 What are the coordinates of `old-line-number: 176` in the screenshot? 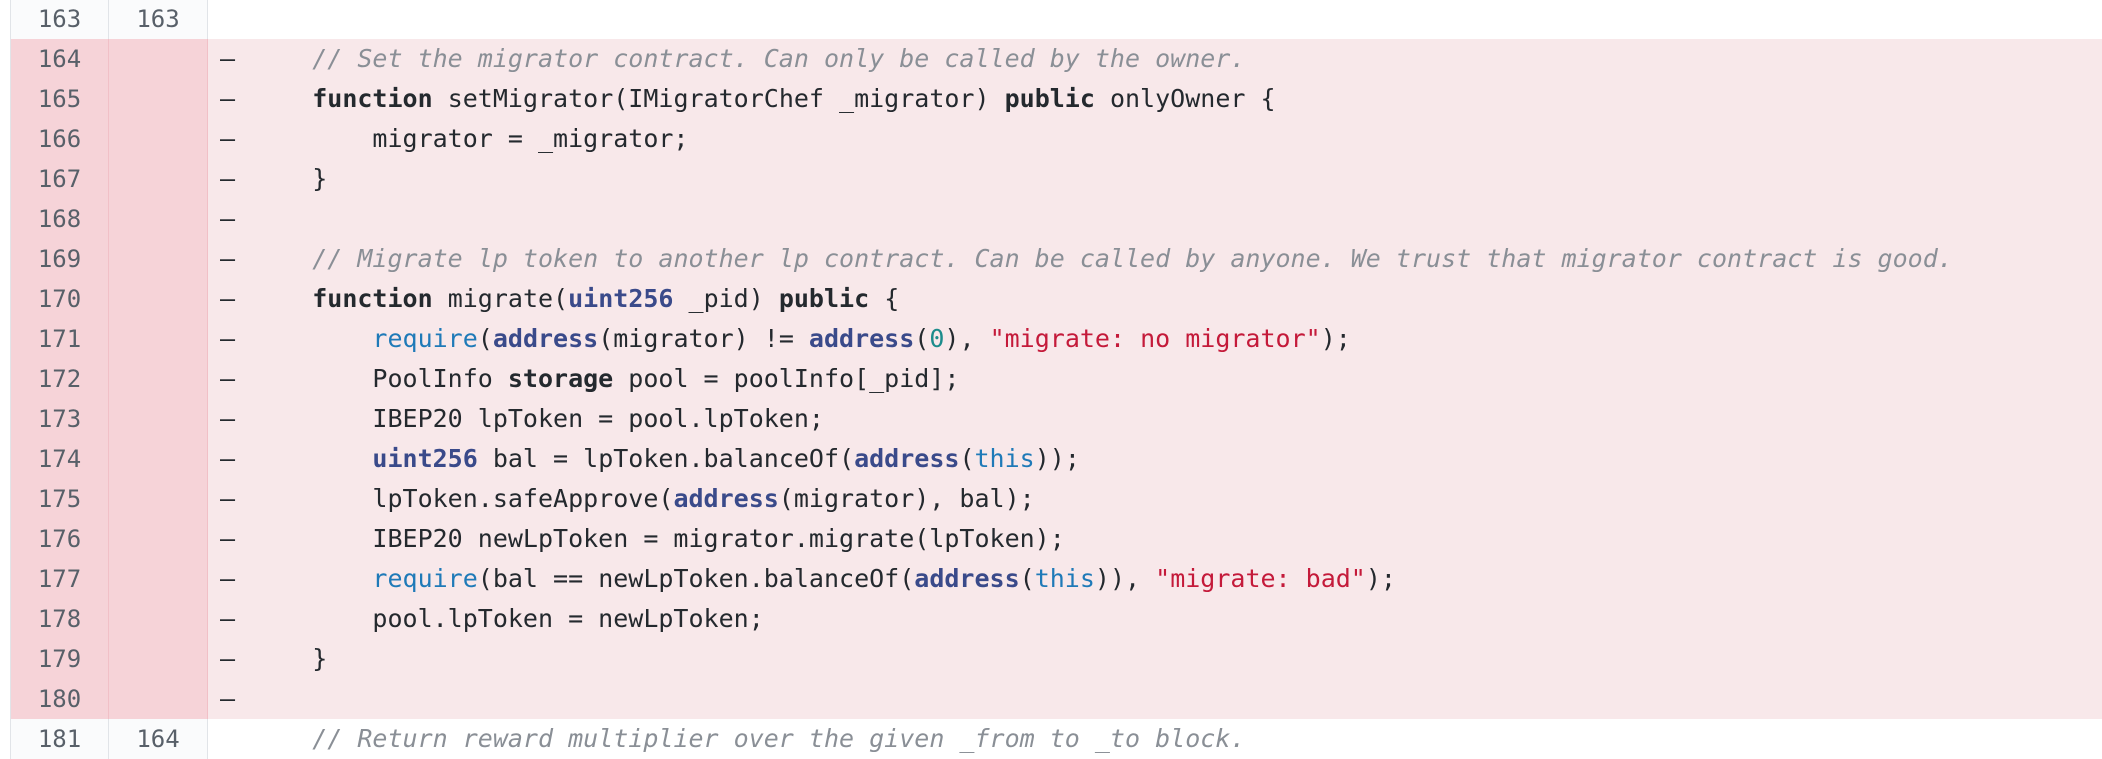 It's located at (60, 539).